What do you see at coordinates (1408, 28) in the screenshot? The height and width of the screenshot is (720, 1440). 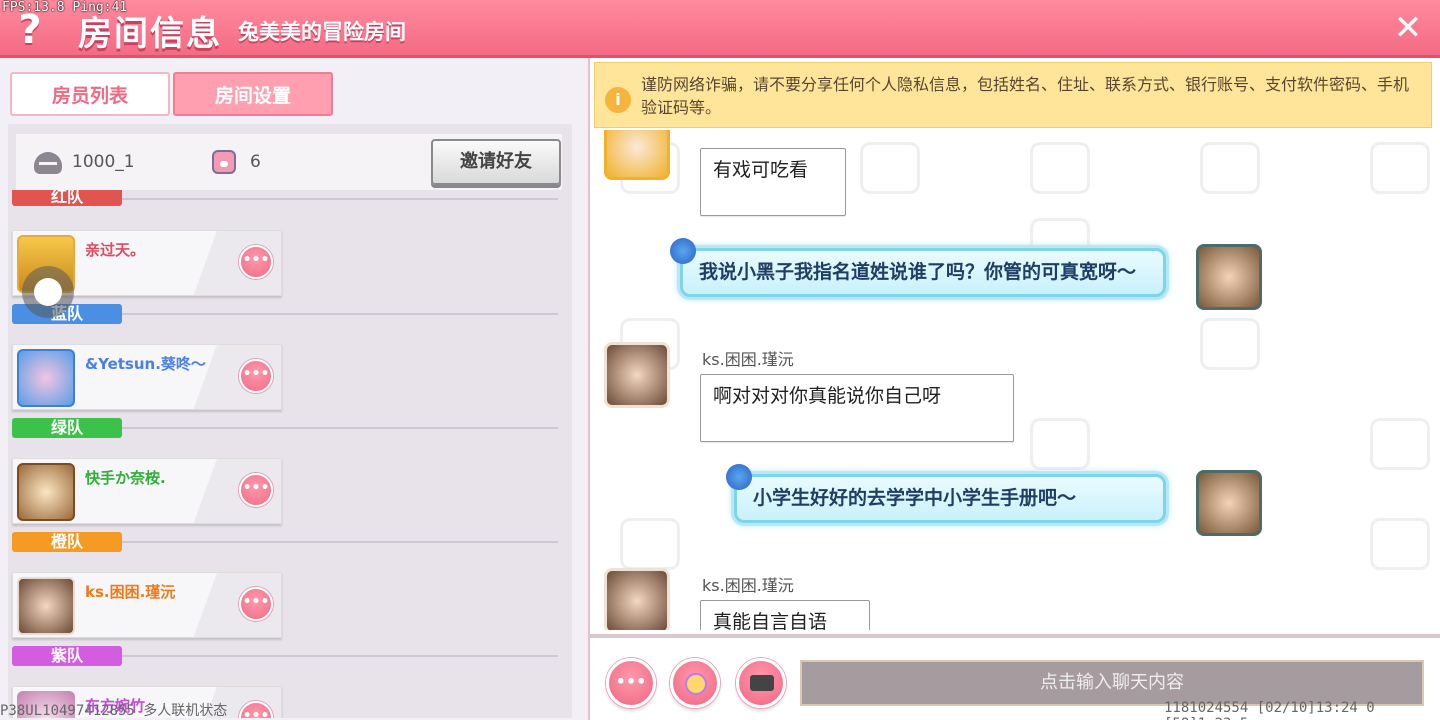 I see `close-icon: ✕` at bounding box center [1408, 28].